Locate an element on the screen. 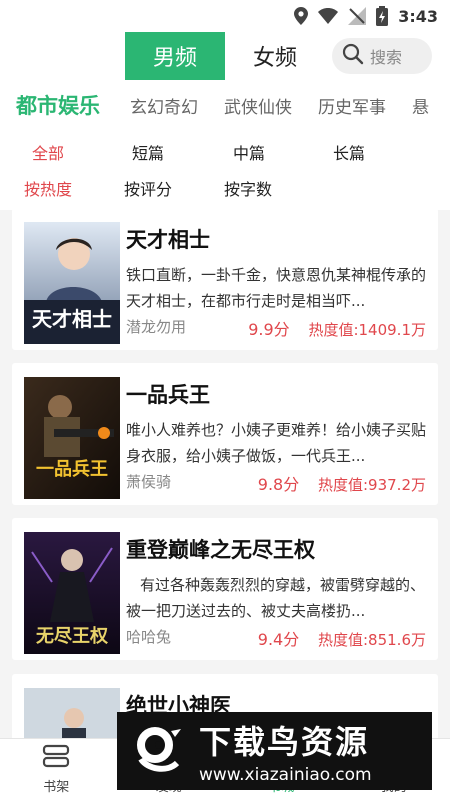  watermark-url: www.xiazainiao.com is located at coordinates (285, 775).